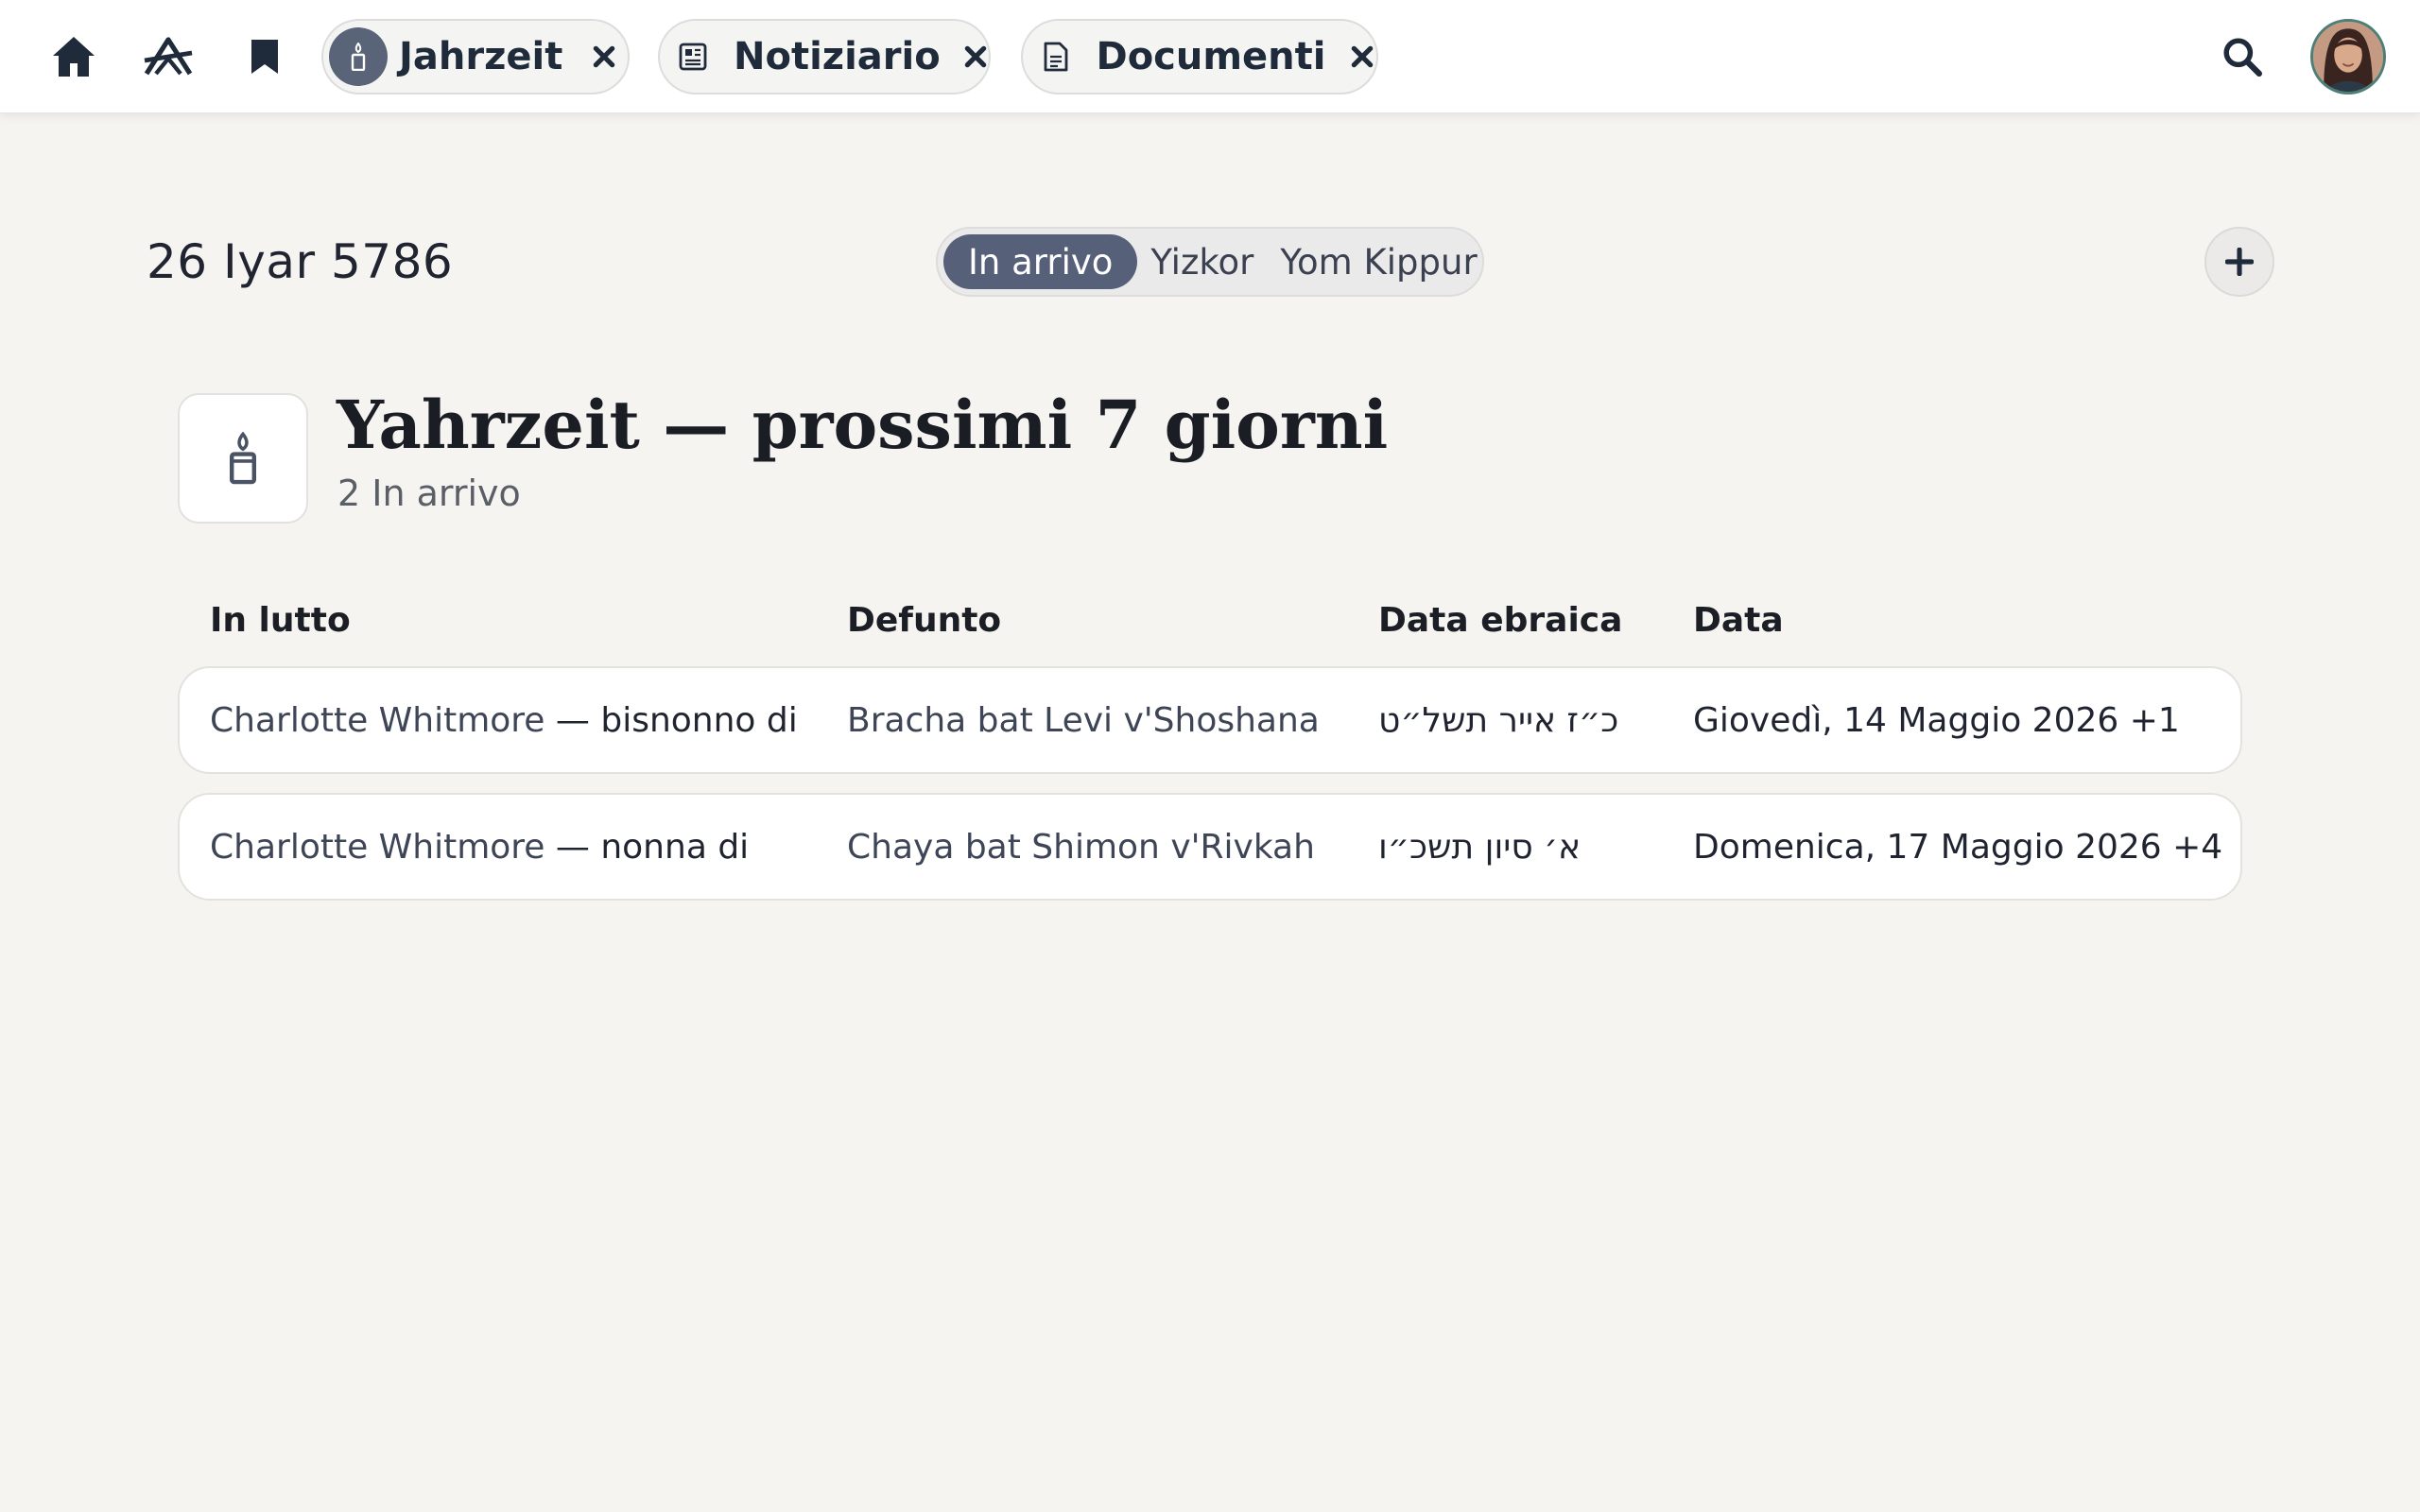  I want to click on add-button, so click(2239, 262).